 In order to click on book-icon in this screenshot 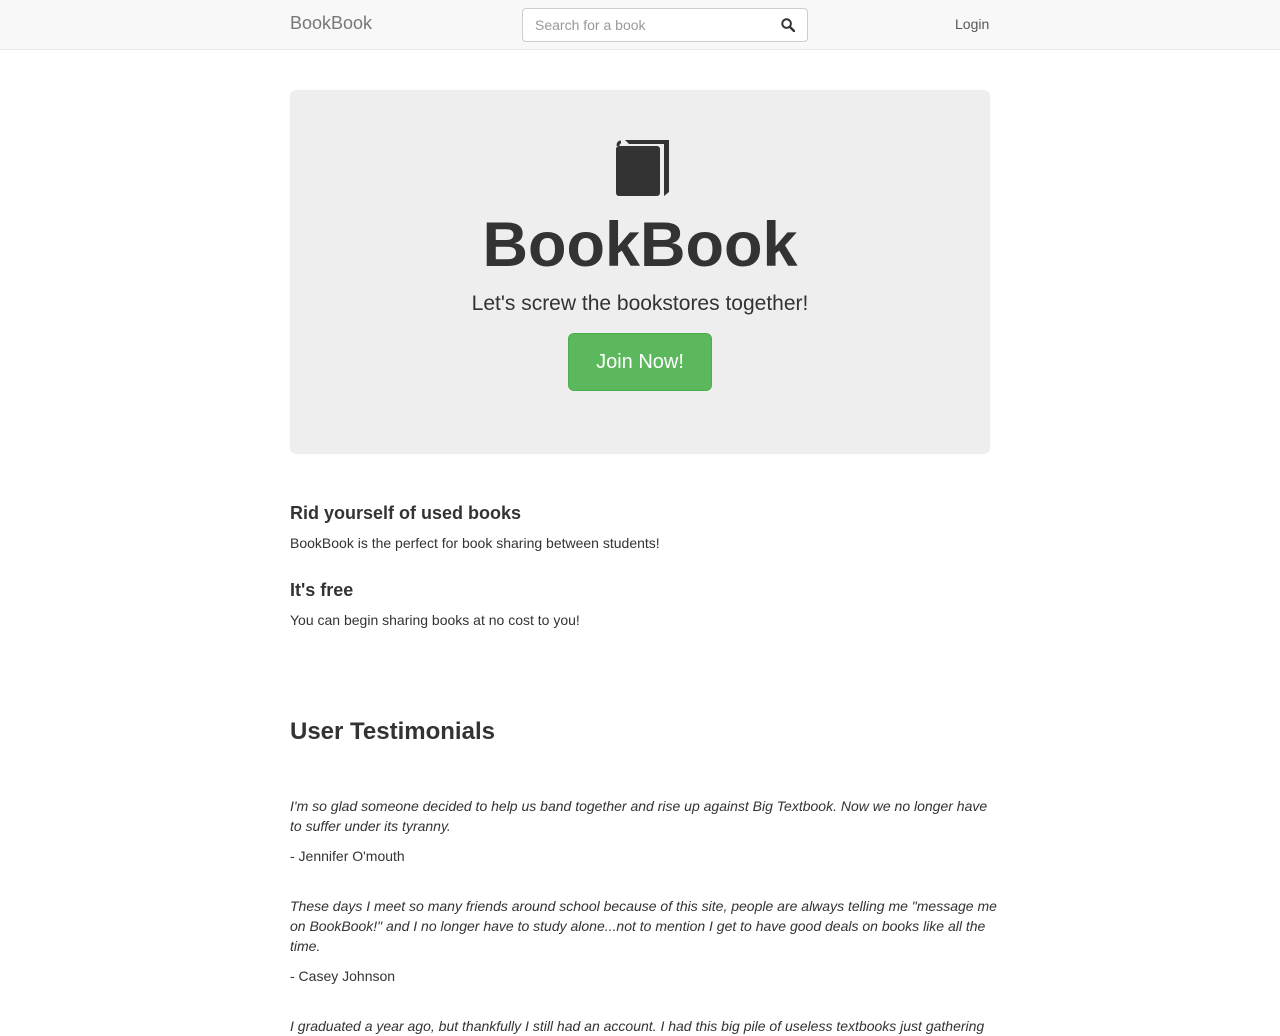, I will do `click(642, 168)`.